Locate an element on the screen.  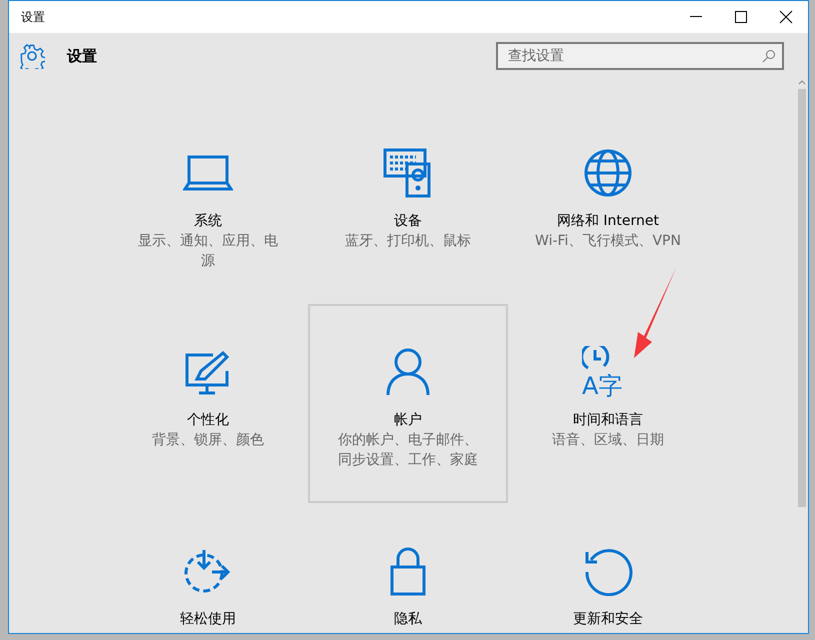
settings-tile: 帐户 你的帐户、电子邮件、同步设置、工作、家庭 is located at coordinates (408, 403).